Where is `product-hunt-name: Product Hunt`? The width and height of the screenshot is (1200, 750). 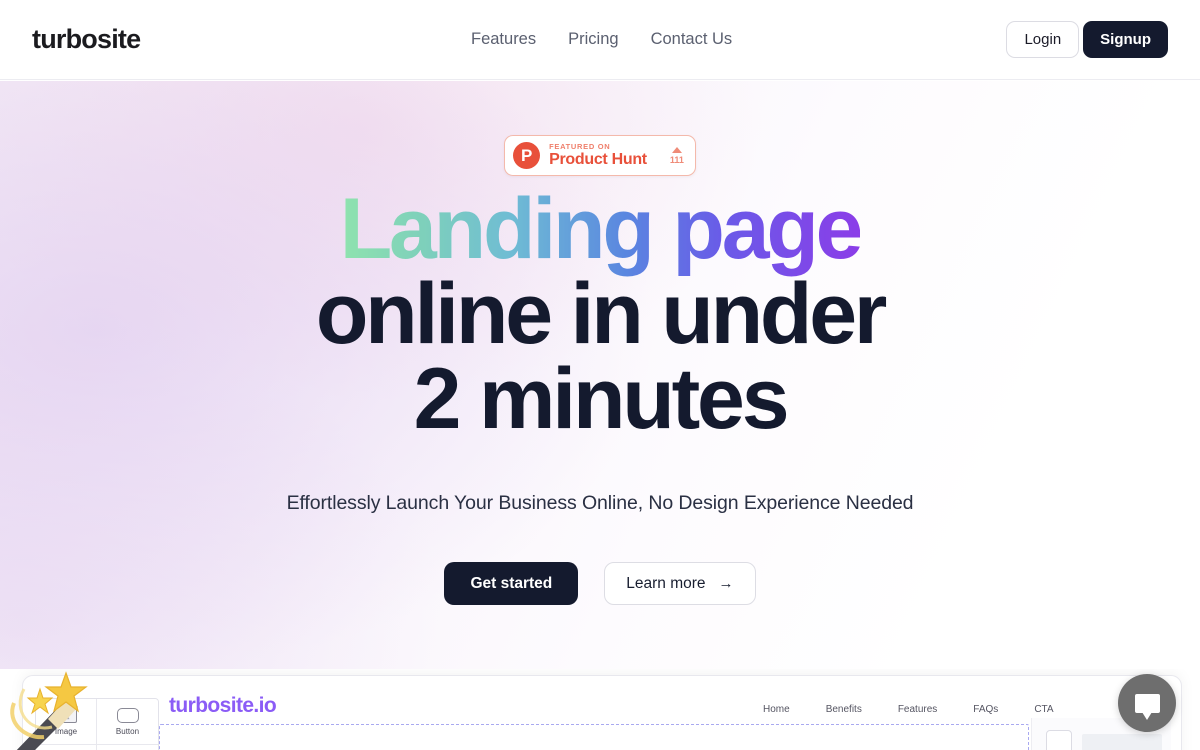 product-hunt-name: Product Hunt is located at coordinates (598, 160).